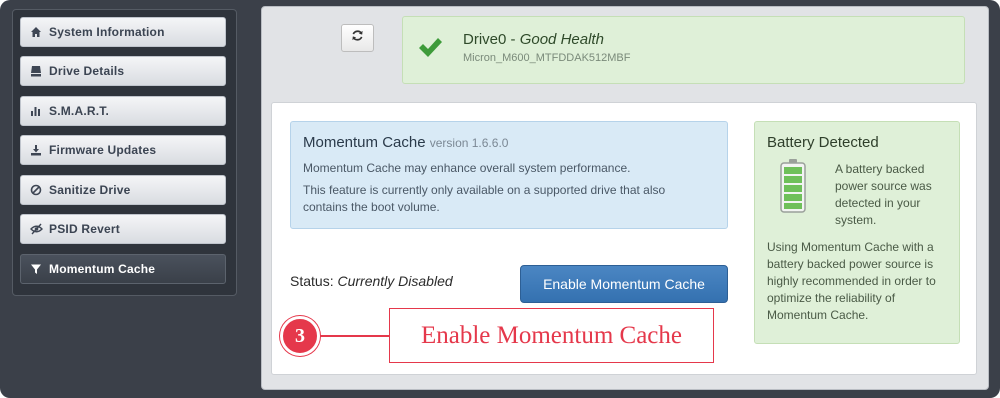 The width and height of the screenshot is (1000, 398). I want to click on sidebar-item-label: Momentum Cache, so click(102, 269).